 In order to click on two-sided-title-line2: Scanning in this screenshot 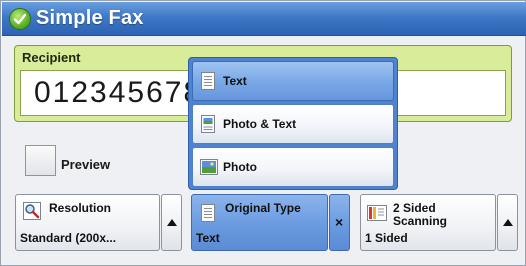, I will do `click(420, 221)`.